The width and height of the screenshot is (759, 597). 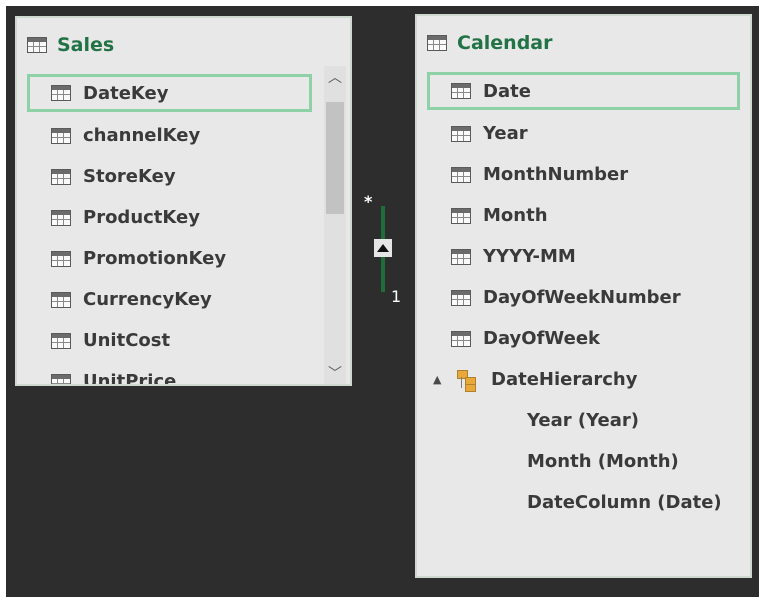 I want to click on calendar-table-title: Calendar, so click(x=505, y=43).